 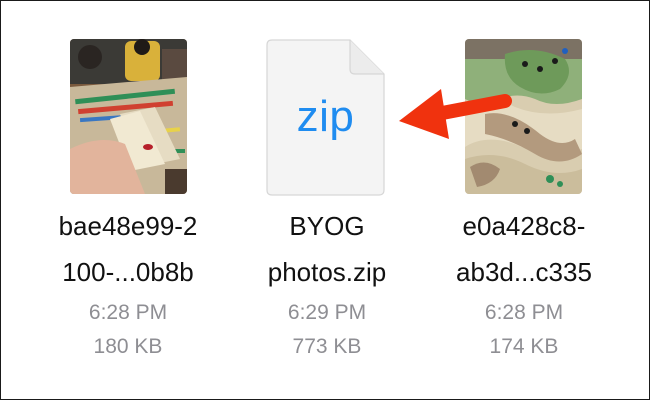 What do you see at coordinates (327, 346) in the screenshot?
I see `file-size: 773 KB` at bounding box center [327, 346].